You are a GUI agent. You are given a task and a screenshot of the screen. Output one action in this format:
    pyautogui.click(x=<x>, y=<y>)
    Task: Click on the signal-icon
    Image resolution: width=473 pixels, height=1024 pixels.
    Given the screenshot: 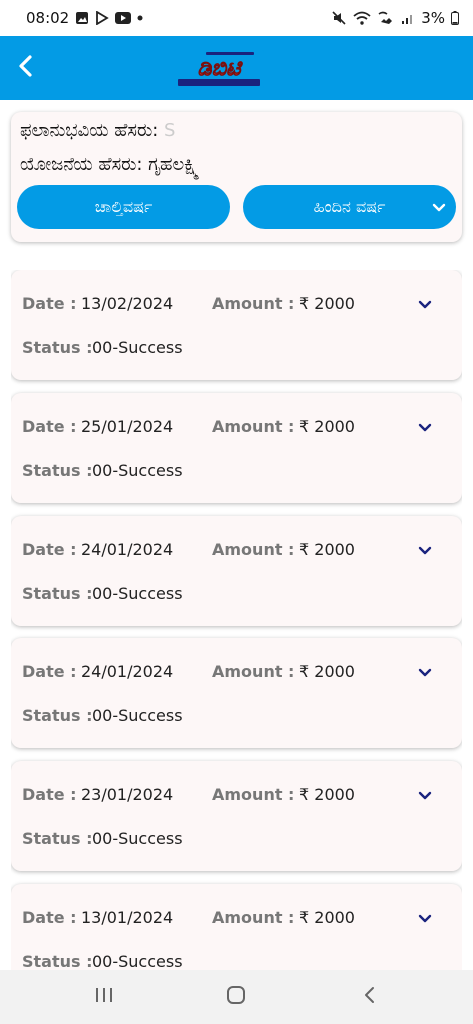 What is the action you would take?
    pyautogui.click(x=408, y=18)
    